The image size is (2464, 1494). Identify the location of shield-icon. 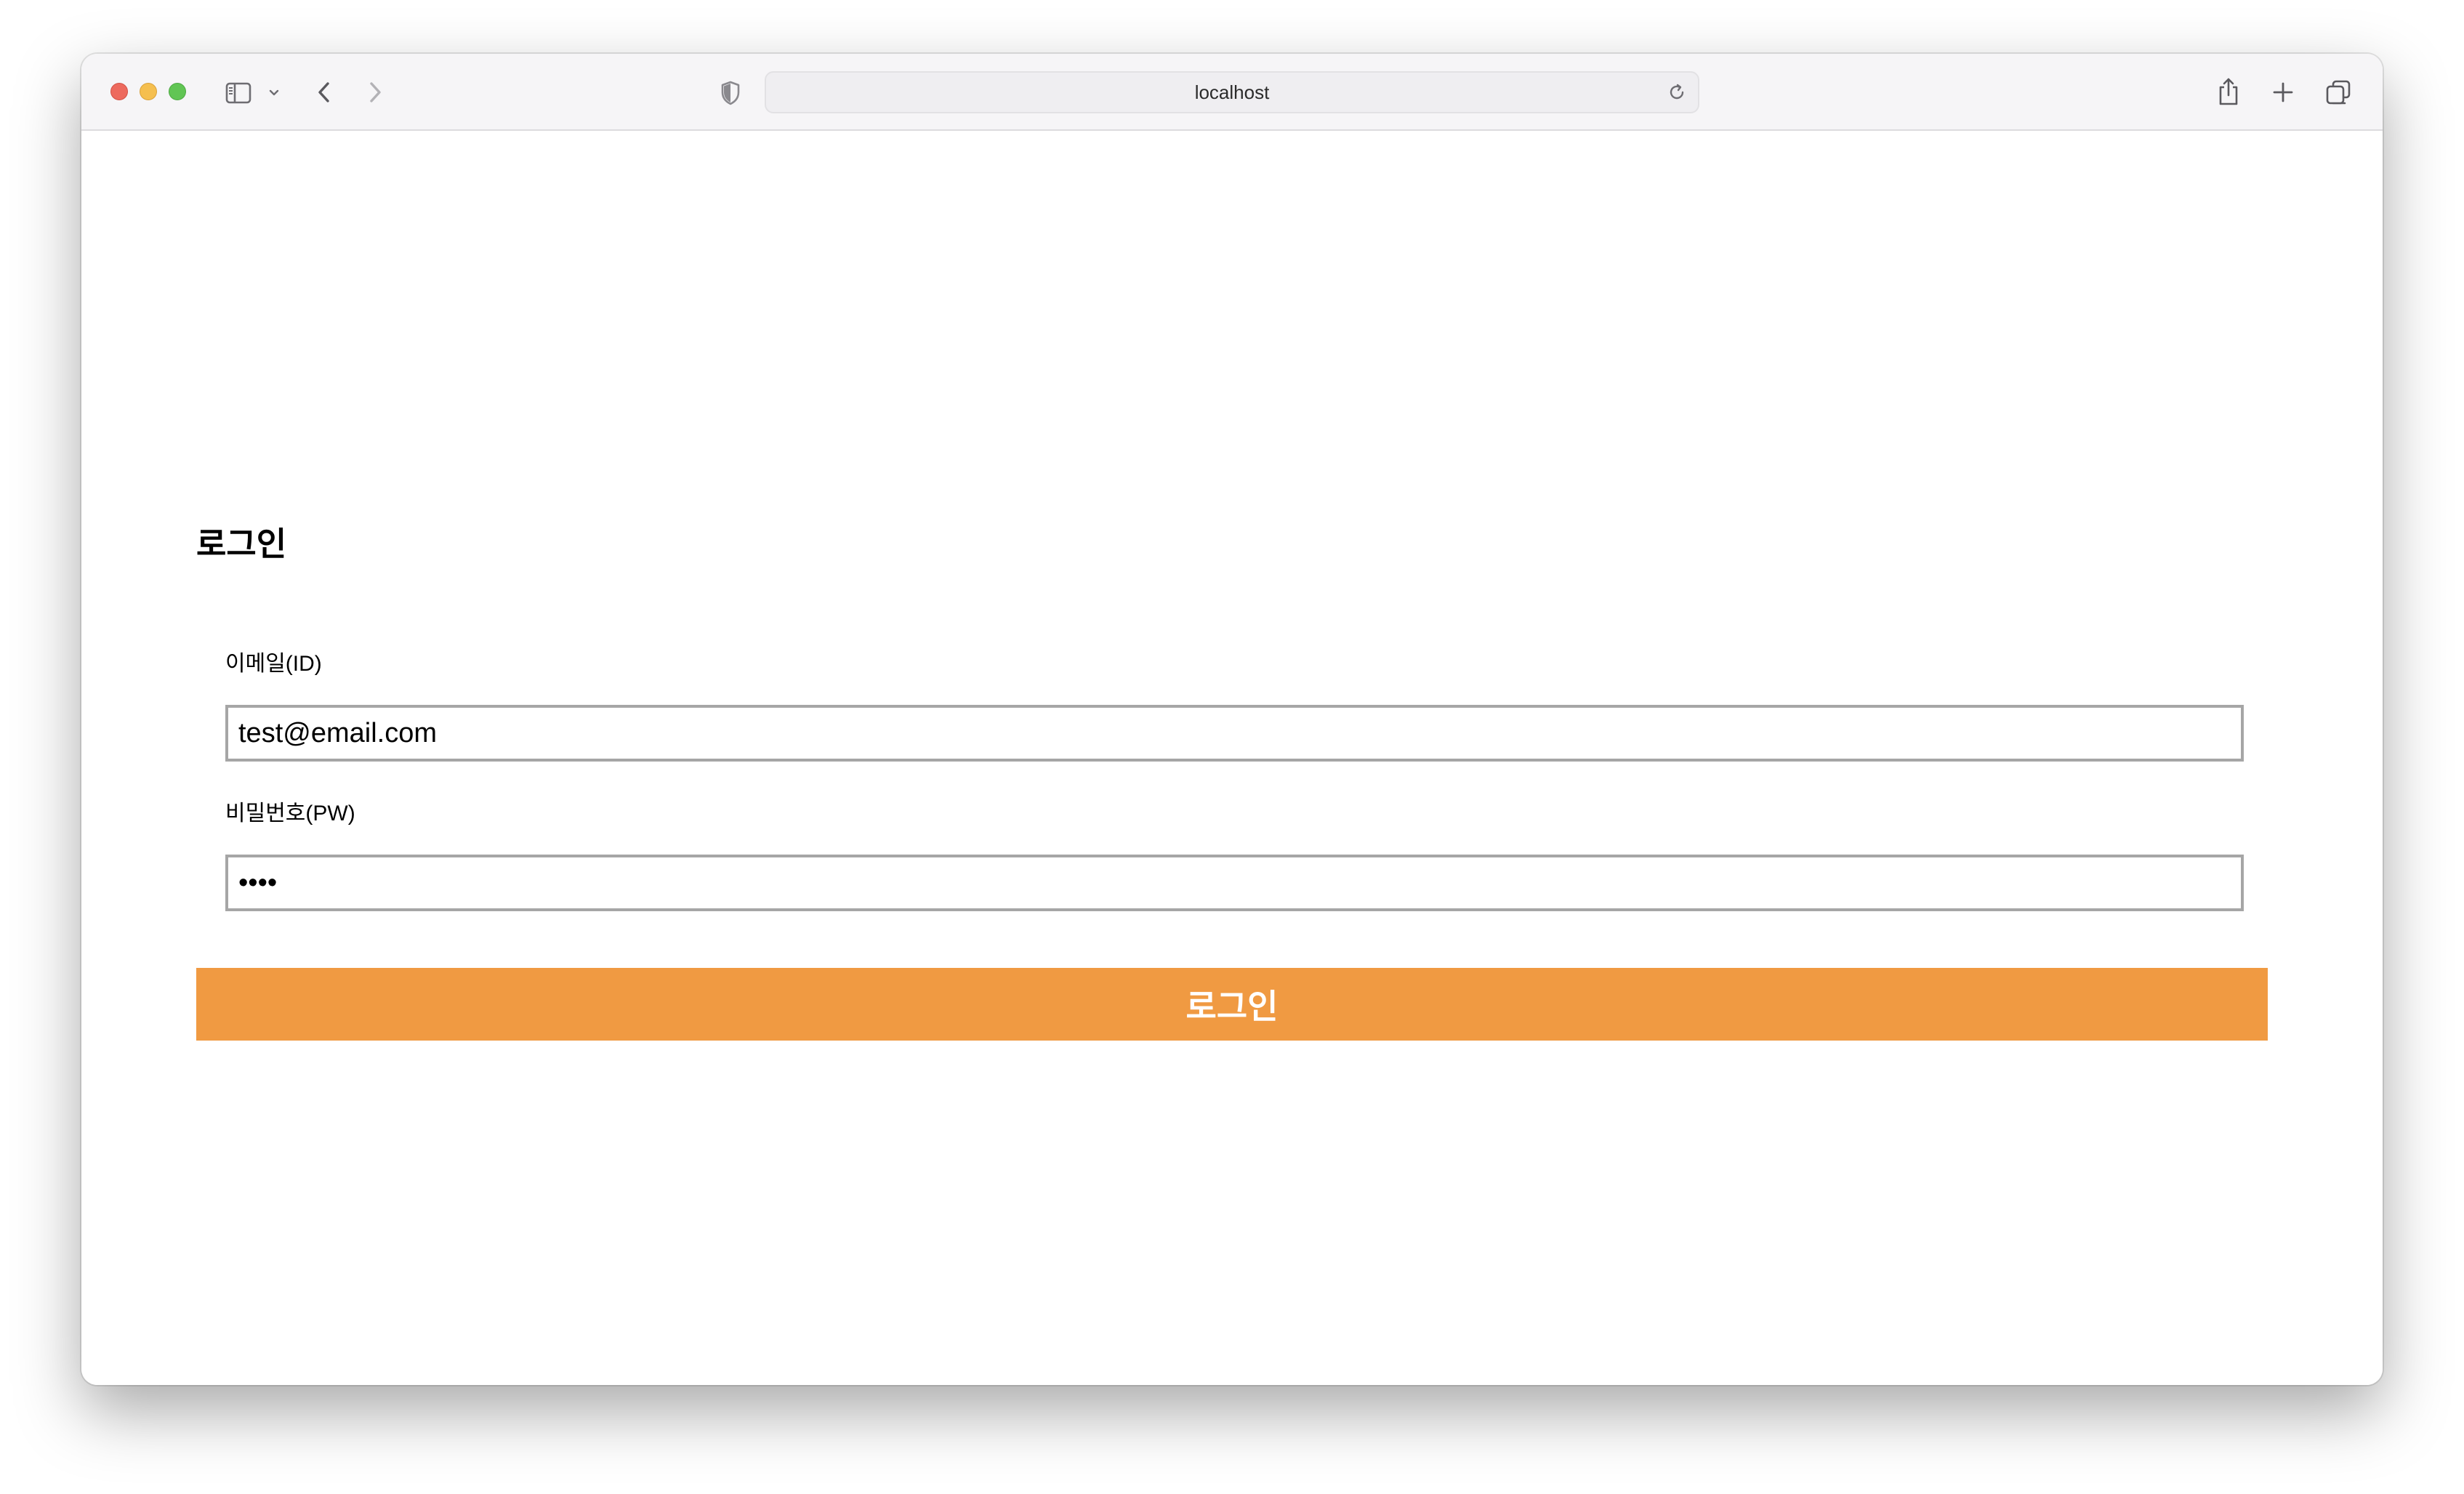
(730, 93).